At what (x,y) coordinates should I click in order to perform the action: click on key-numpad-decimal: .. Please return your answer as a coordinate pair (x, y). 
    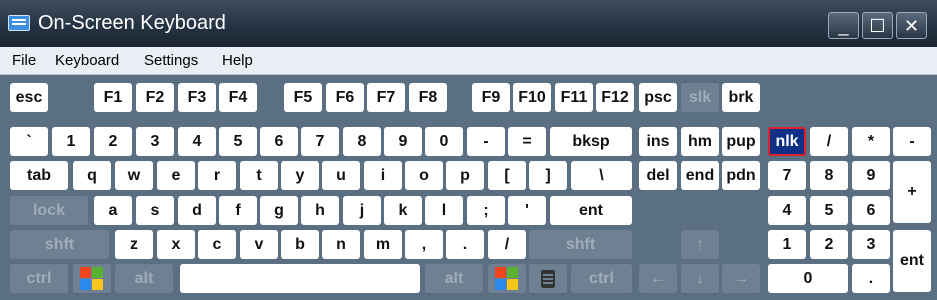
    Looking at the image, I should click on (871, 278).